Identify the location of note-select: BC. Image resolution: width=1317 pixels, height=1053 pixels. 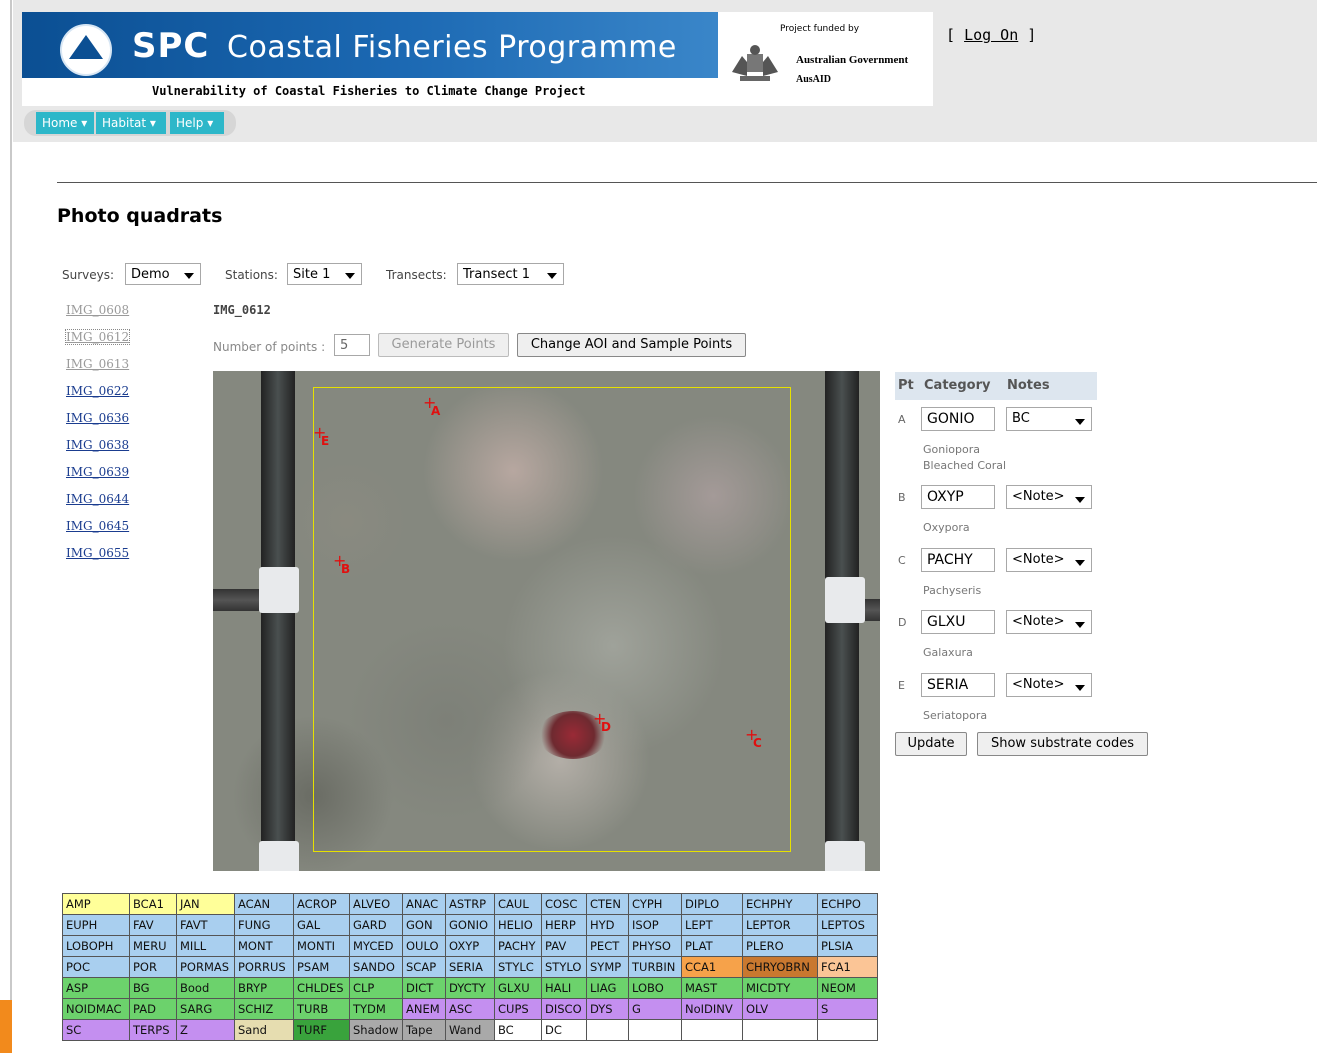
(1049, 419).